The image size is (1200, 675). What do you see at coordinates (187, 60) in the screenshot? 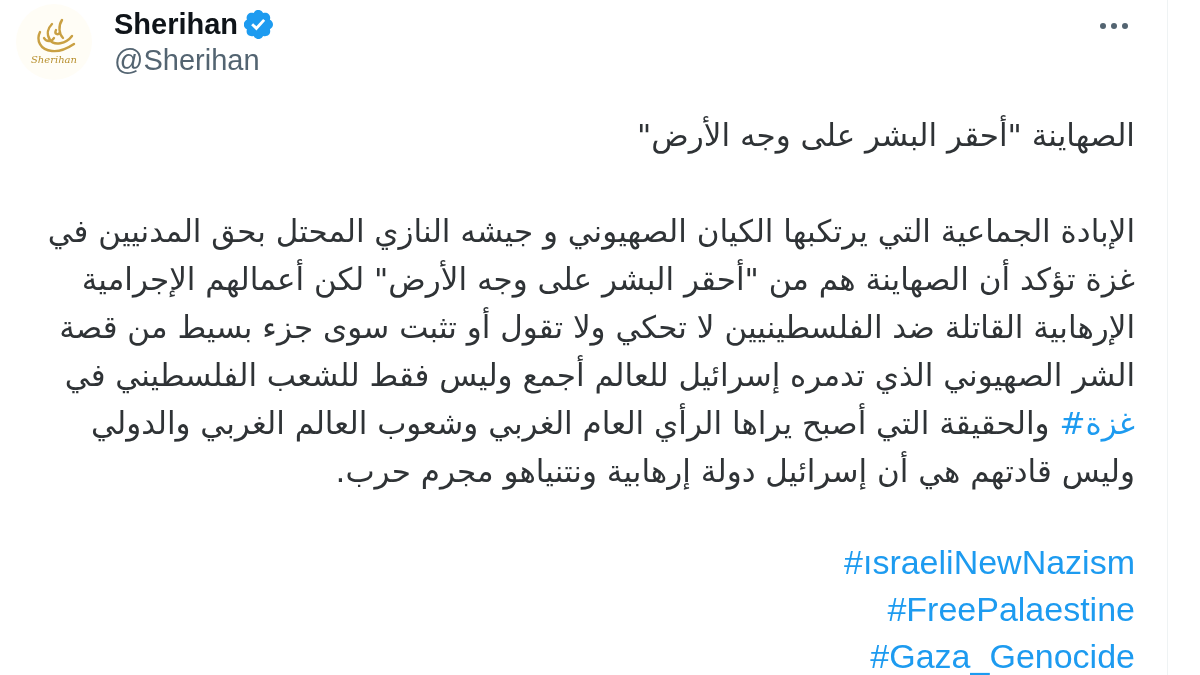
I see `author-handle: @Sherihan` at bounding box center [187, 60].